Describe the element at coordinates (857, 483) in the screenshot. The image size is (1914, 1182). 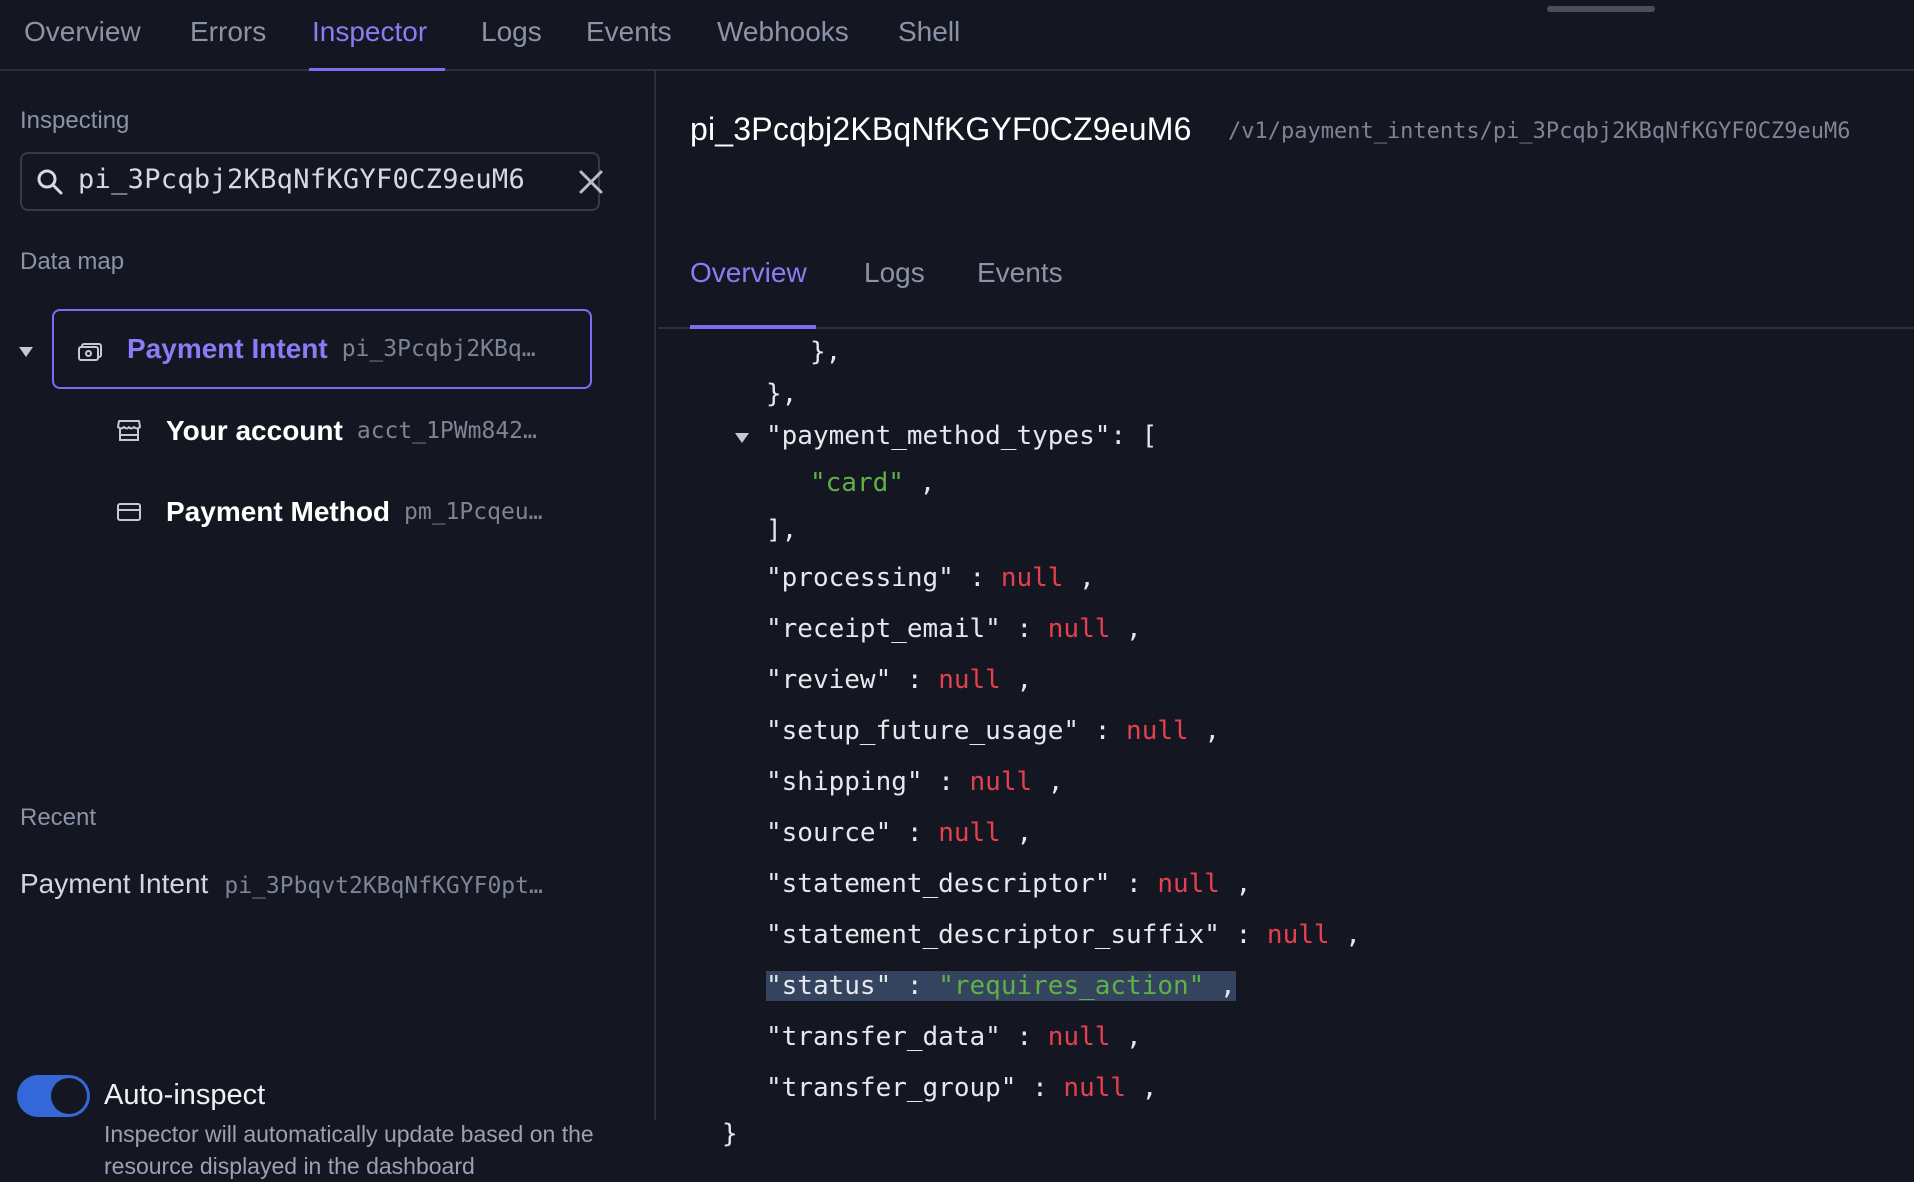
I see `json-string-value: "card"` at that location.